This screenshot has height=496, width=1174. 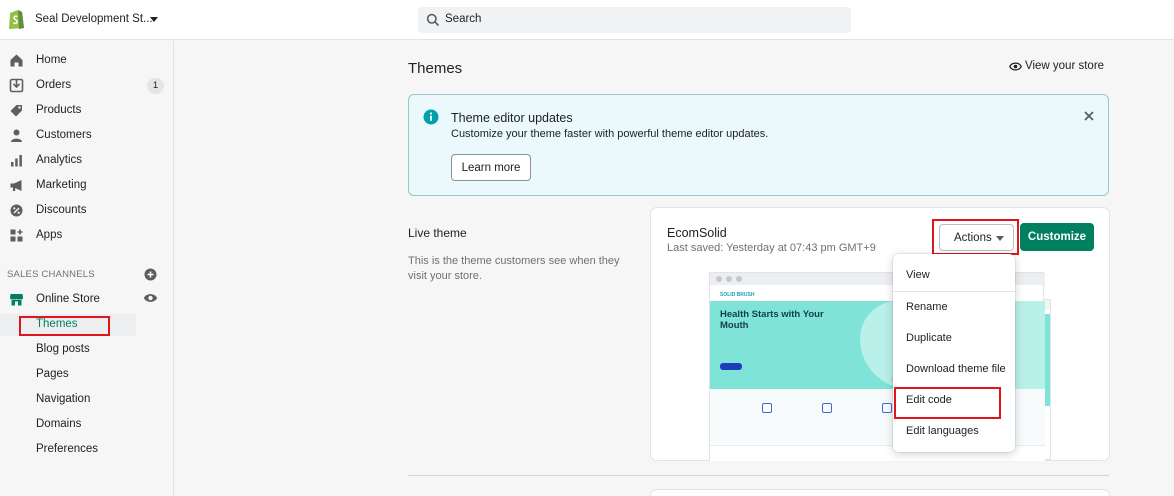 What do you see at coordinates (16, 19) in the screenshot?
I see `shopify-logo-icon` at bounding box center [16, 19].